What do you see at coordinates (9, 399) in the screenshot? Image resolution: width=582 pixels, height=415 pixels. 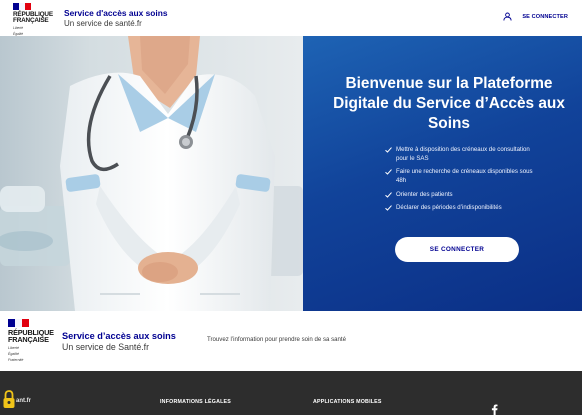 I see `lock-icon` at bounding box center [9, 399].